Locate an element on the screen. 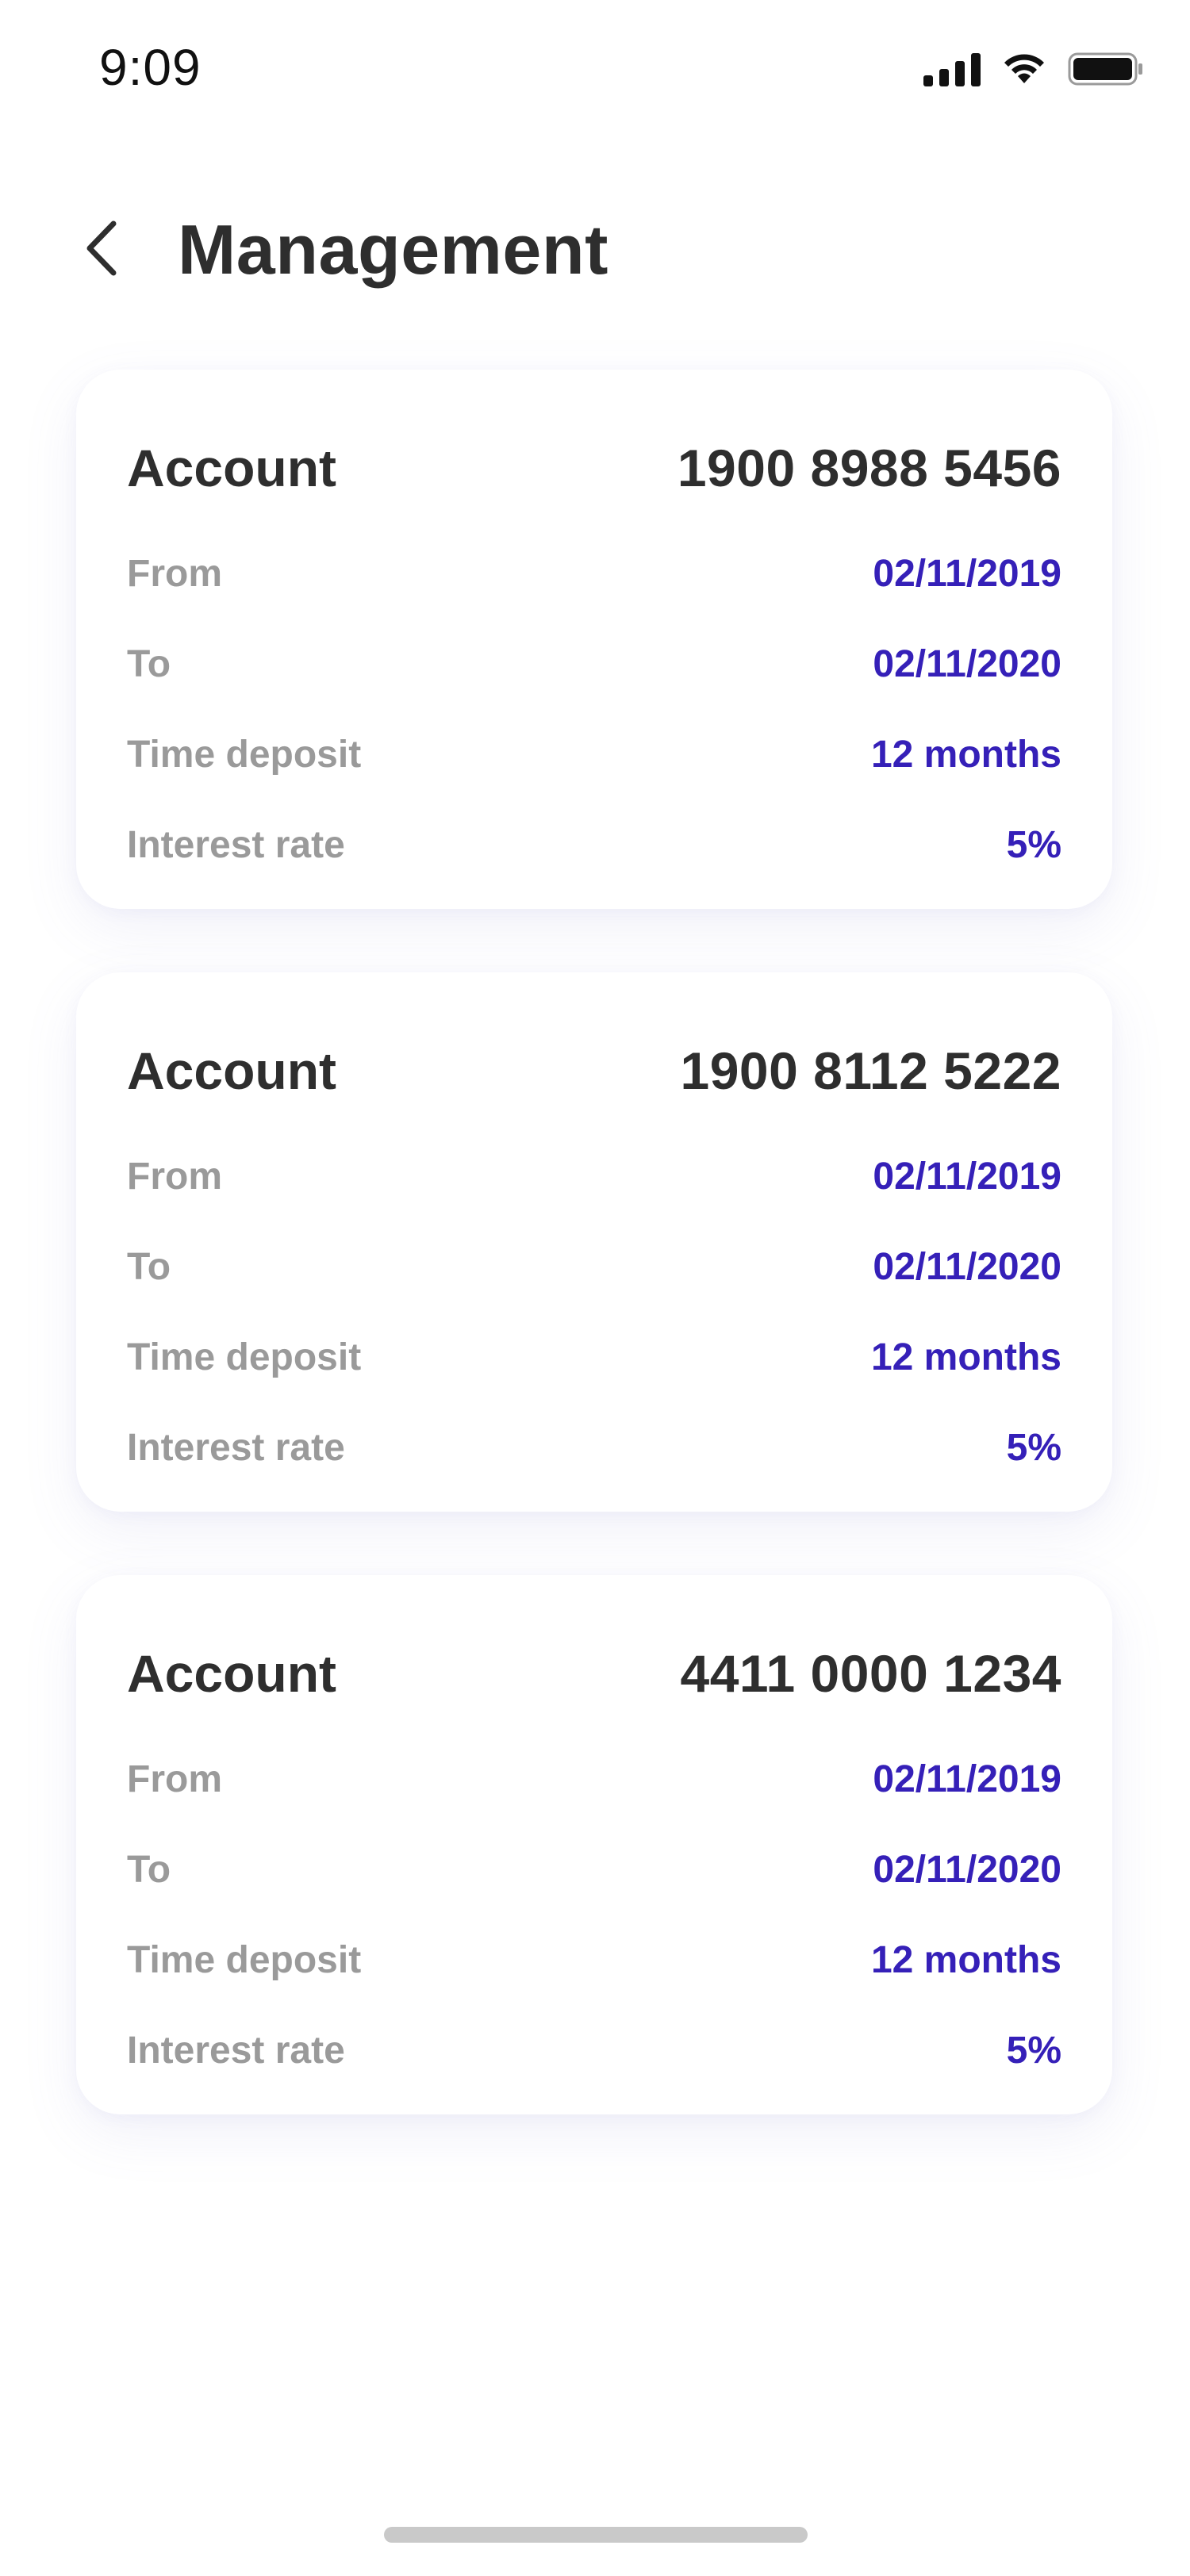 This screenshot has height=2576, width=1190. status-icons is located at coordinates (1033, 69).